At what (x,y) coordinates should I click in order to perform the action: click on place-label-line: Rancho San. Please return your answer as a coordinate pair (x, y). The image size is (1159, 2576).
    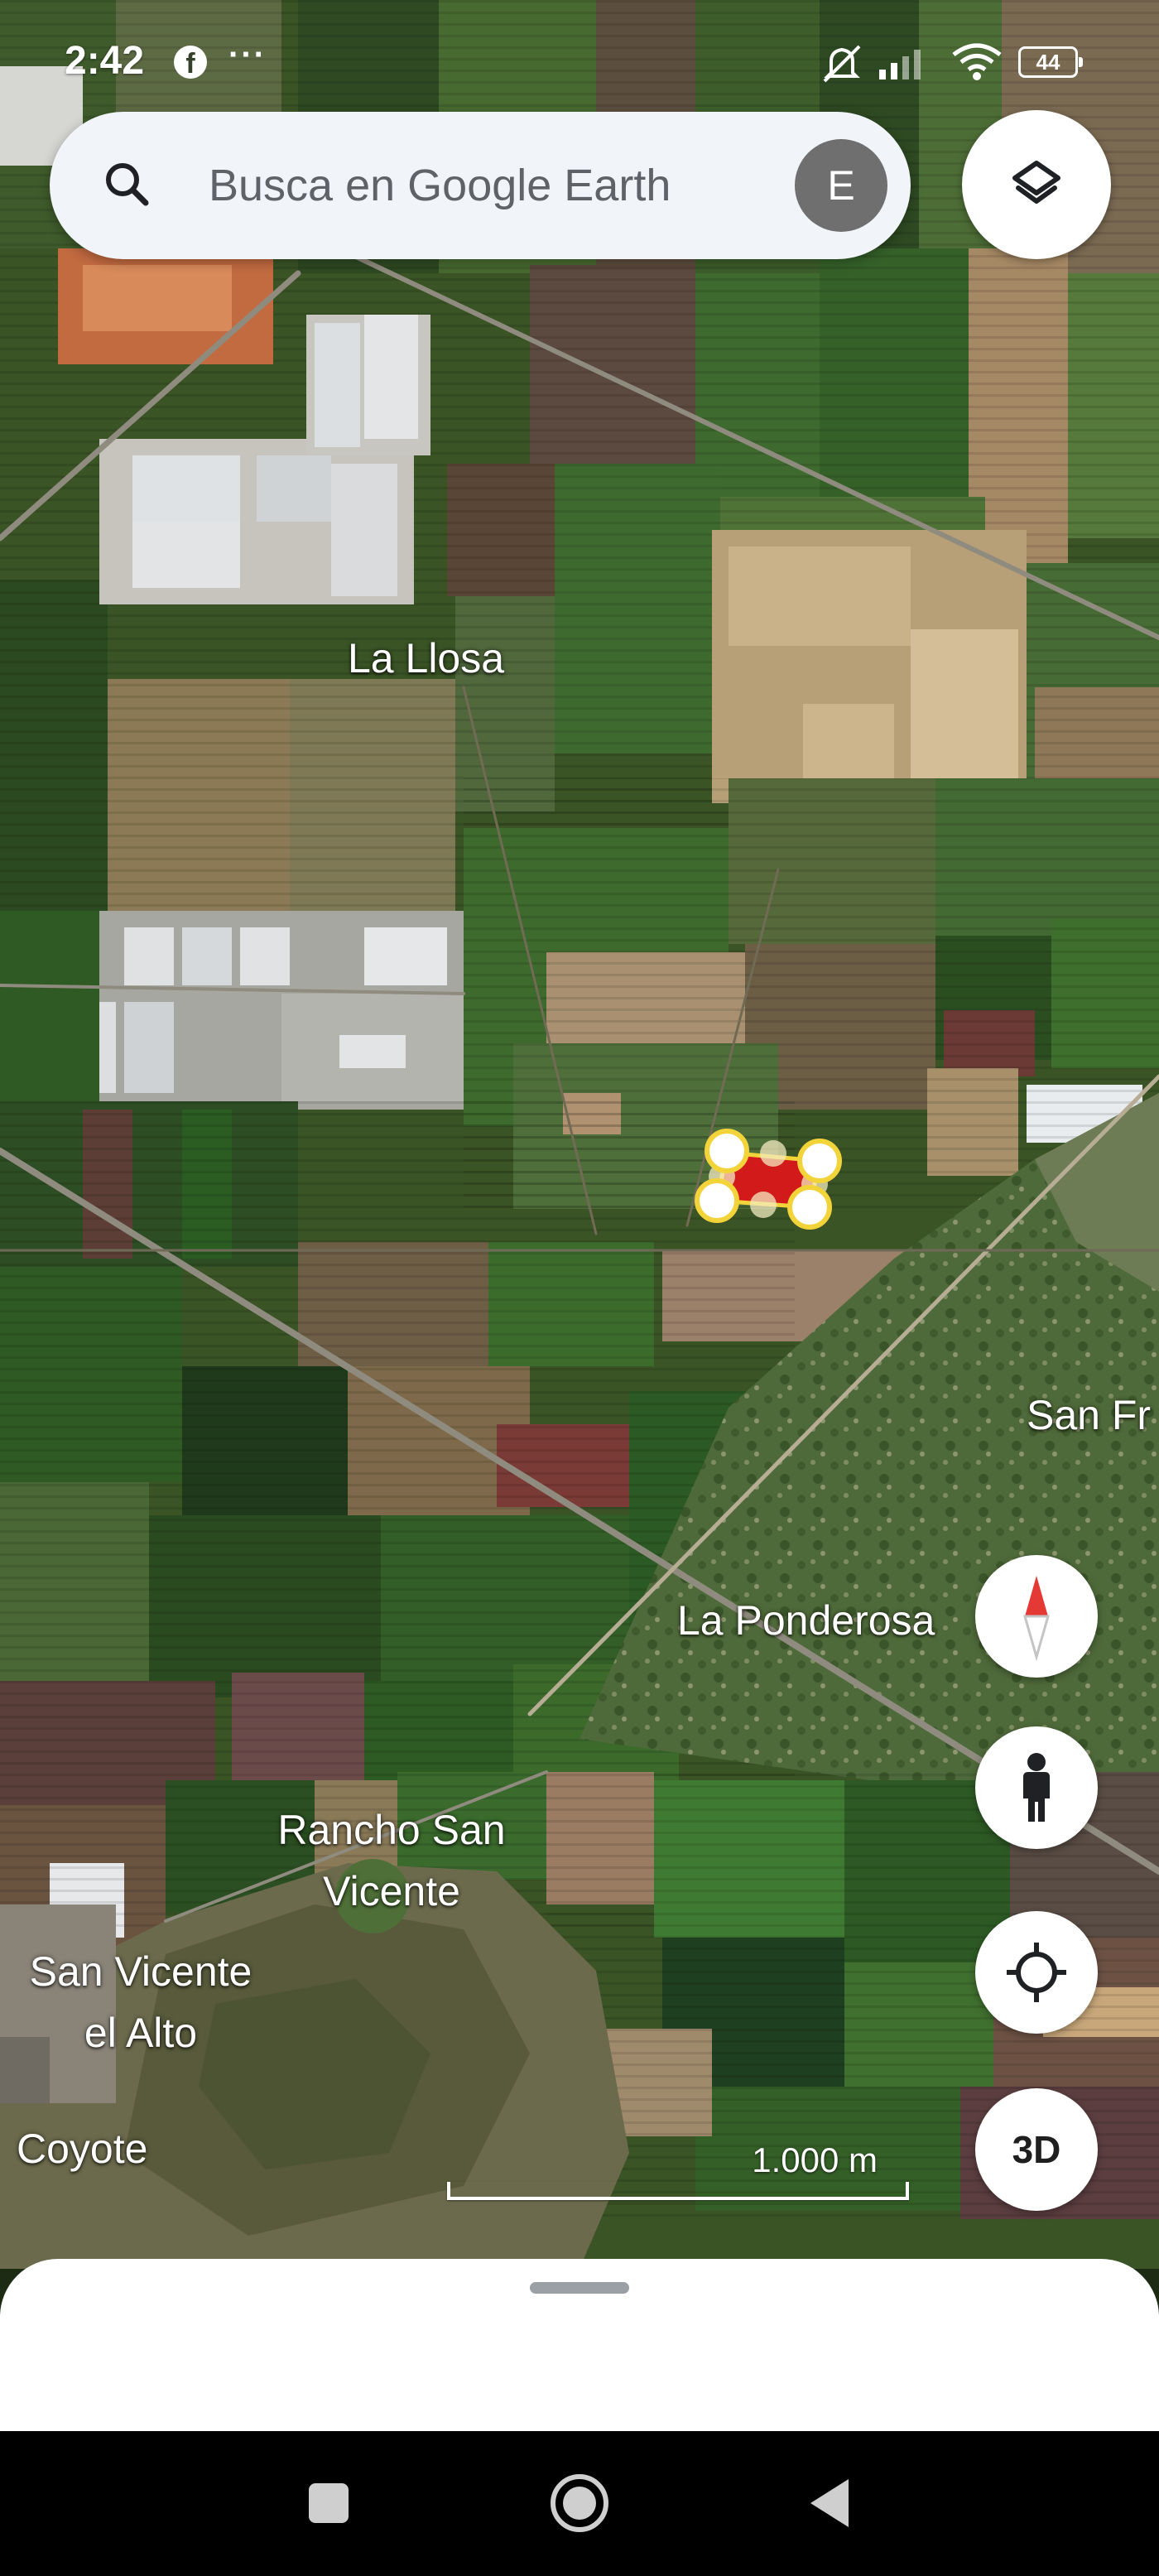
    Looking at the image, I should click on (391, 1830).